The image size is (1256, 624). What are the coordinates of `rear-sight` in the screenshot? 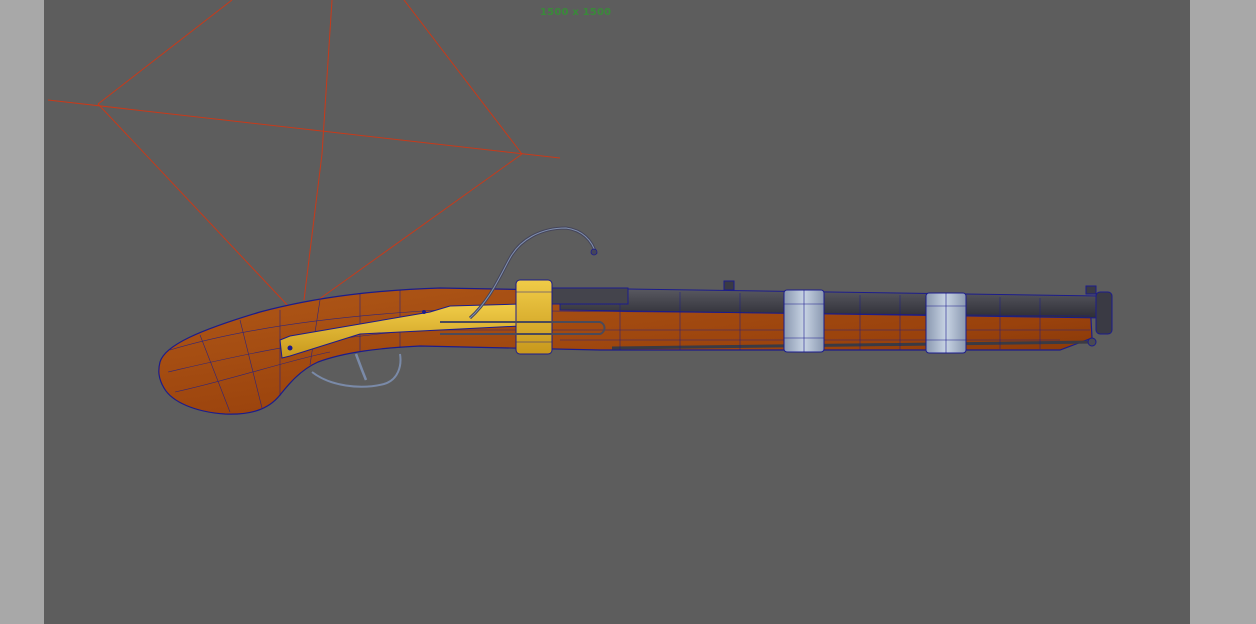 It's located at (729, 285).